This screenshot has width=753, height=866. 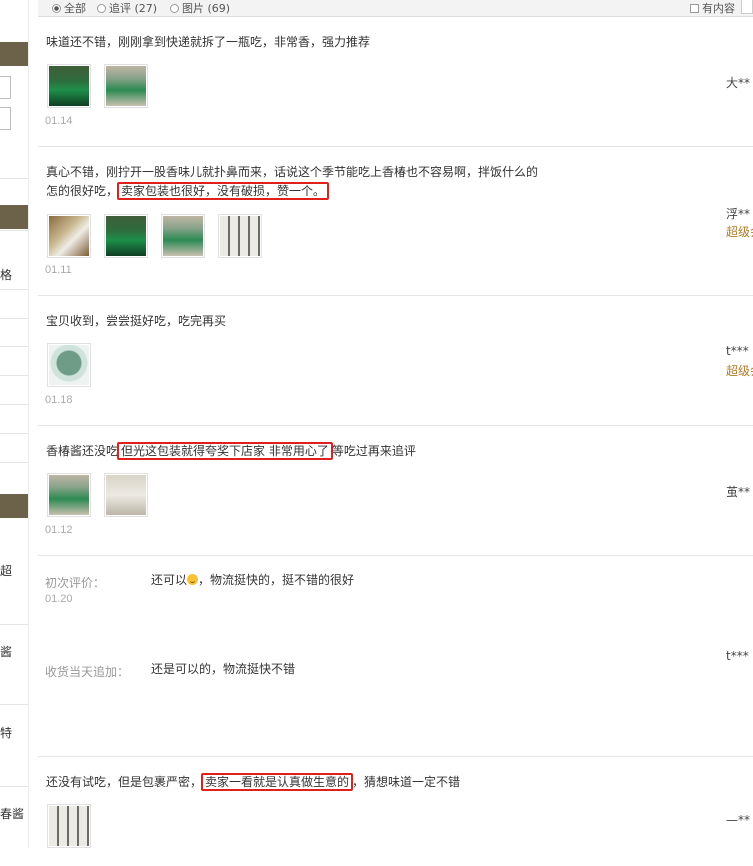 What do you see at coordinates (747, 7) in the screenshot?
I see `sort-dropdown` at bounding box center [747, 7].